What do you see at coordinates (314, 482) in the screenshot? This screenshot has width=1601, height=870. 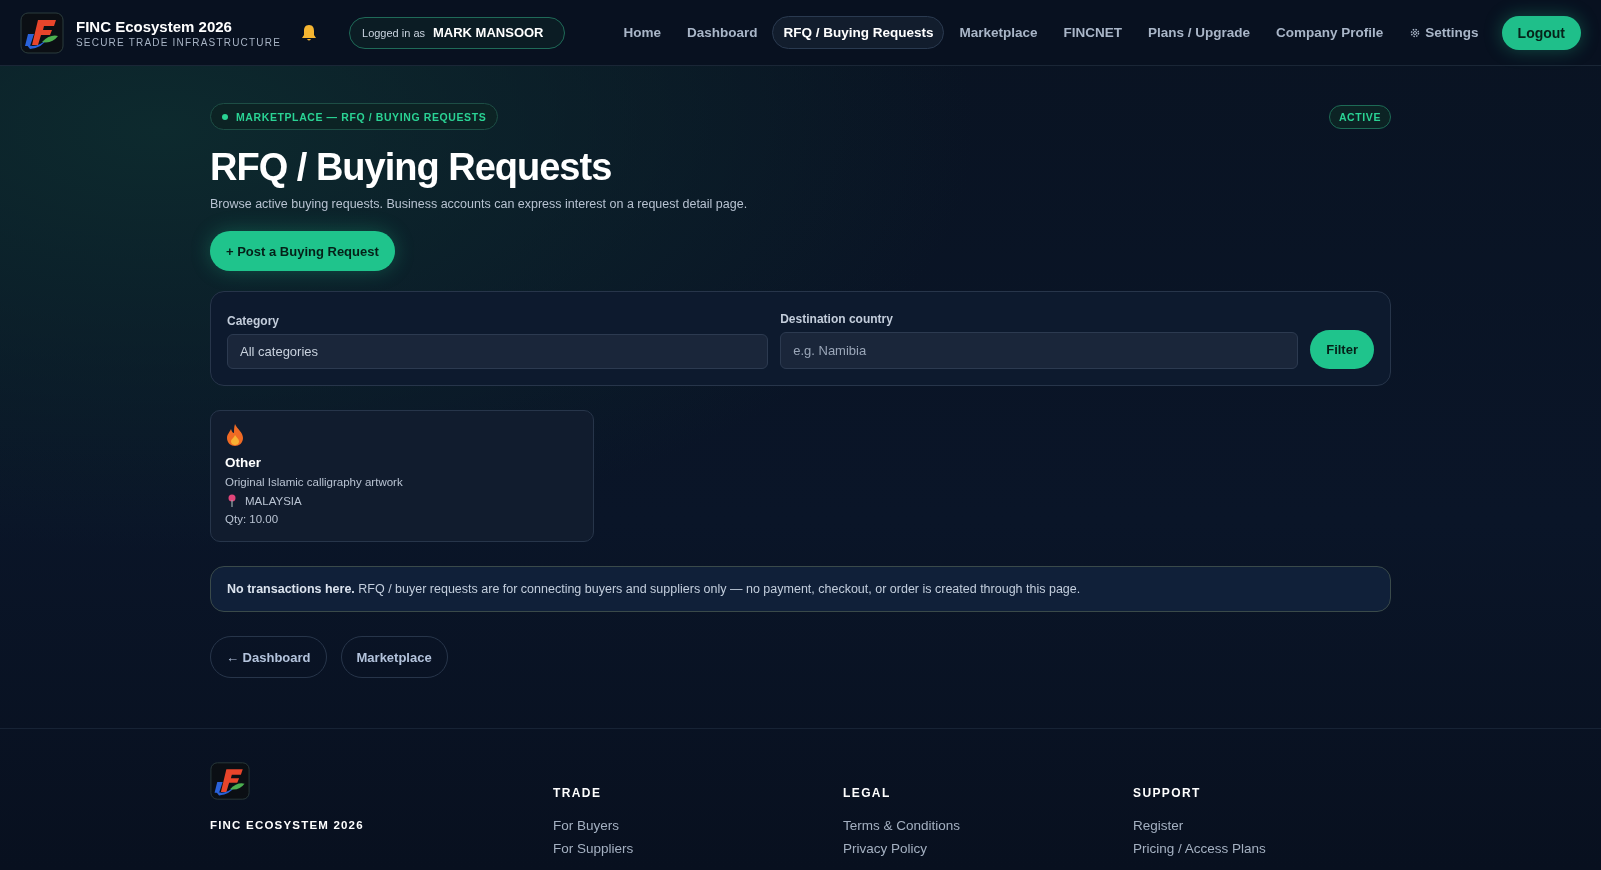 I see `request-description: Original Islamic calligraphy artwork` at bounding box center [314, 482].